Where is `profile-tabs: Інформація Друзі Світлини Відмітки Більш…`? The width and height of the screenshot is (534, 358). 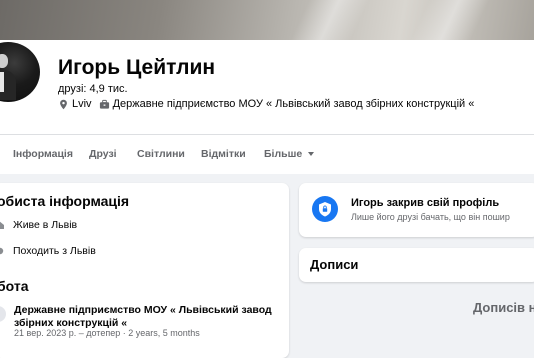 profile-tabs: Інформація Друзі Світлини Відмітки Більш… is located at coordinates (267, 154).